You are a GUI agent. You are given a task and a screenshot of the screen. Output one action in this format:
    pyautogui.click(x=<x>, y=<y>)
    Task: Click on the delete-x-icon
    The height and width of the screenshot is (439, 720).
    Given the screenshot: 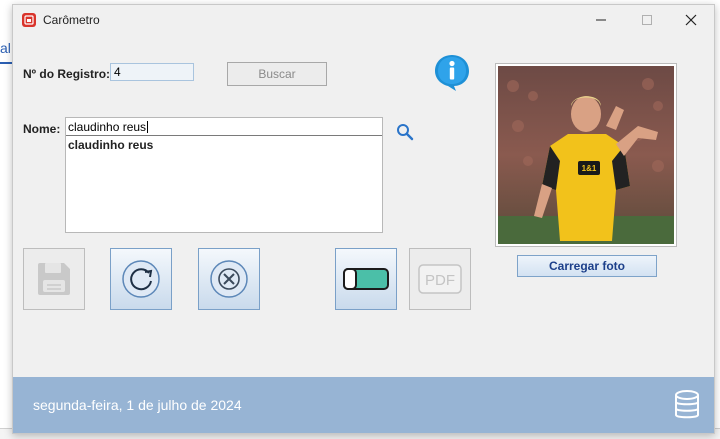 What is the action you would take?
    pyautogui.click(x=229, y=279)
    